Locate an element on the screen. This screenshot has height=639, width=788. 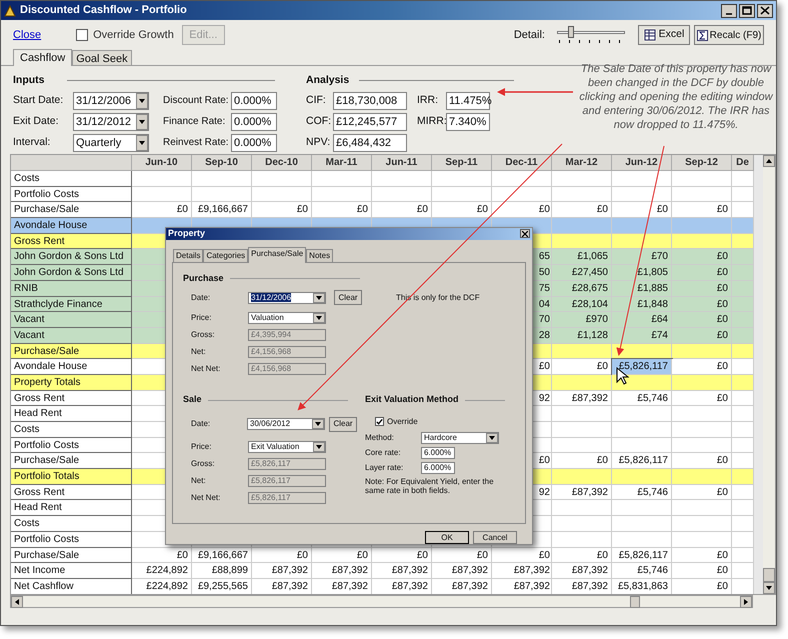
scroll-up-icon is located at coordinates (769, 161).